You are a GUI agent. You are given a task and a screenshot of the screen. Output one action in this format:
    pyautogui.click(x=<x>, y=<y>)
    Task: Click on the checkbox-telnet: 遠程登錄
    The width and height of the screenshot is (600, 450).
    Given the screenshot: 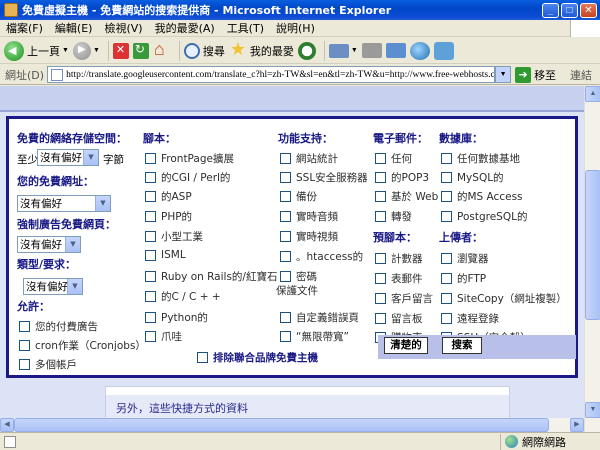 What is the action you would take?
    pyautogui.click(x=470, y=318)
    